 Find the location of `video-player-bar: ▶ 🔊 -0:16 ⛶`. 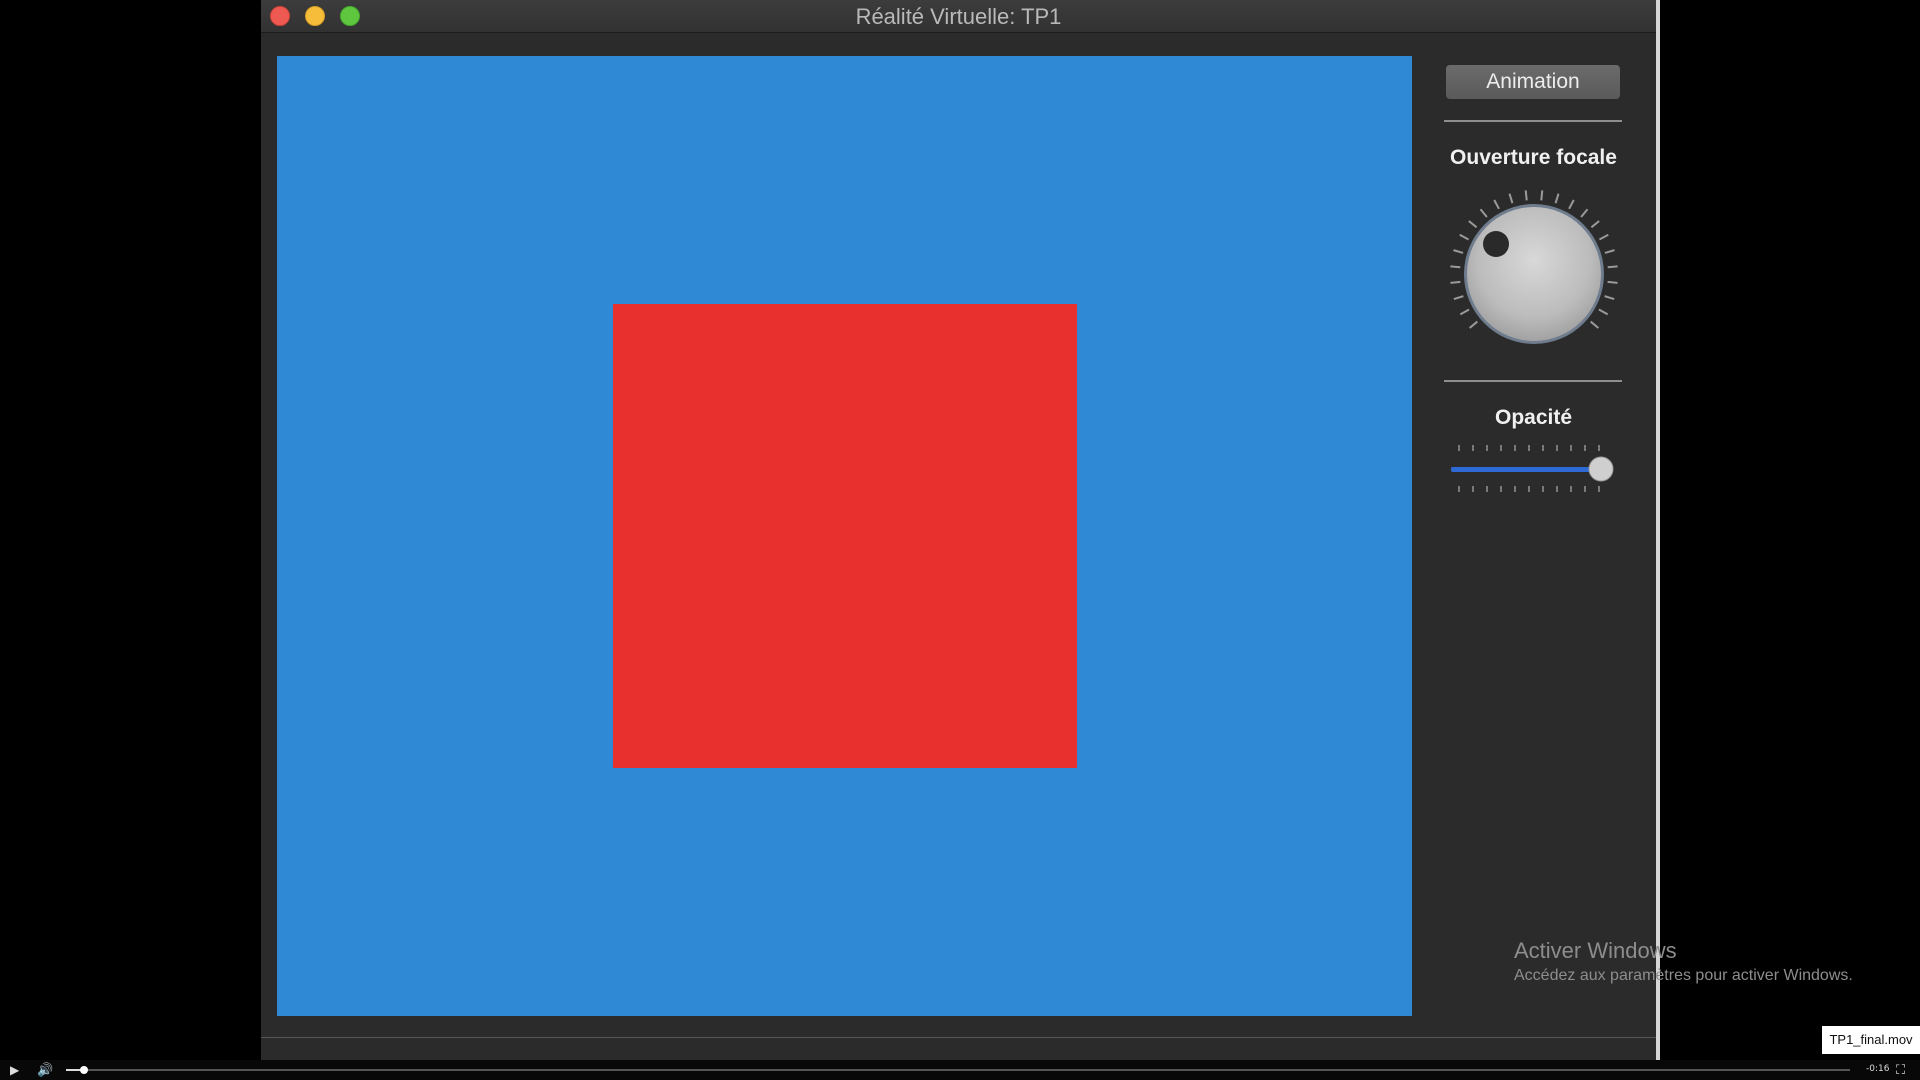

video-player-bar: ▶ 🔊 -0:16 ⛶ is located at coordinates (960, 1070).